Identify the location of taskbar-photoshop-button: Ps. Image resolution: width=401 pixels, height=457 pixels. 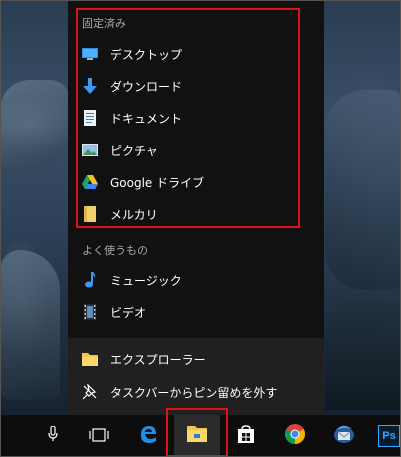
(389, 436).